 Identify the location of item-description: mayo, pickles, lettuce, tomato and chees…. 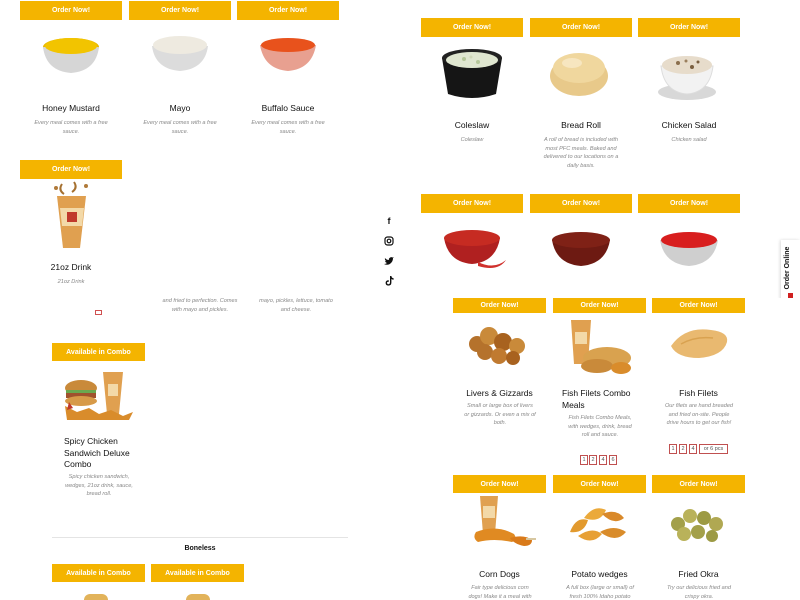
(296, 305).